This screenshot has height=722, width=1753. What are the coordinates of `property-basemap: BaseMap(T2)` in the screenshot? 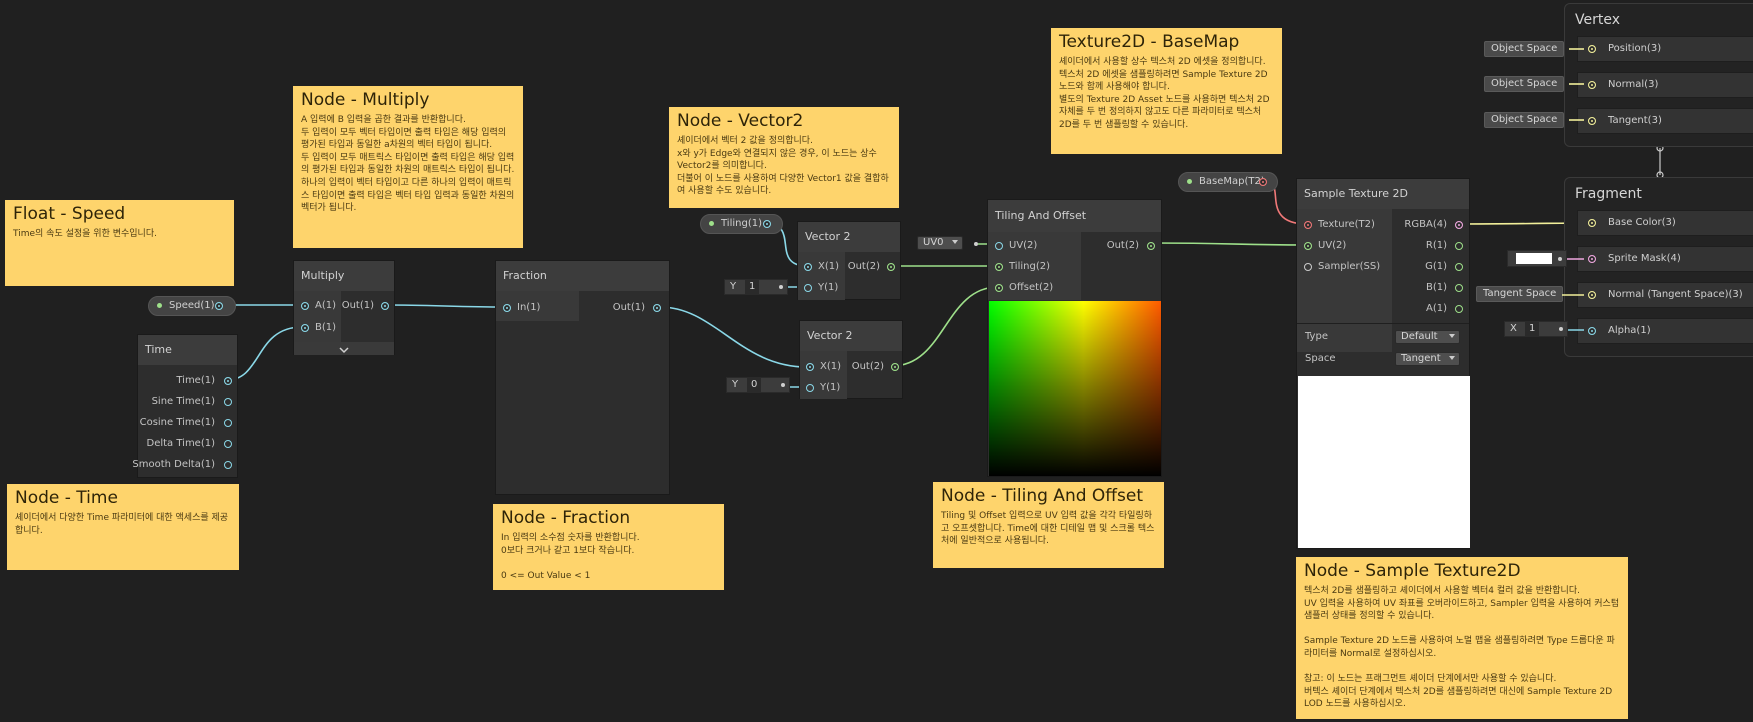 It's located at (1228, 182).